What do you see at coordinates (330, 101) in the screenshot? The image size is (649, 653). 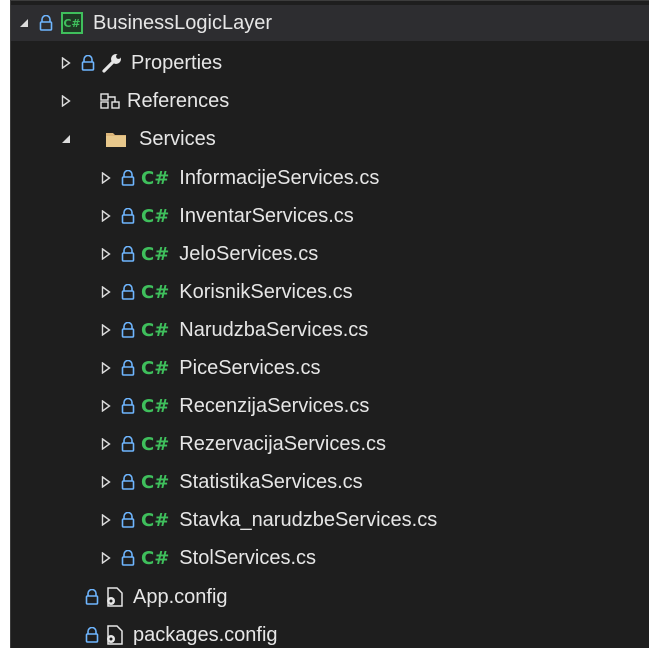 I see `references-row: References` at bounding box center [330, 101].